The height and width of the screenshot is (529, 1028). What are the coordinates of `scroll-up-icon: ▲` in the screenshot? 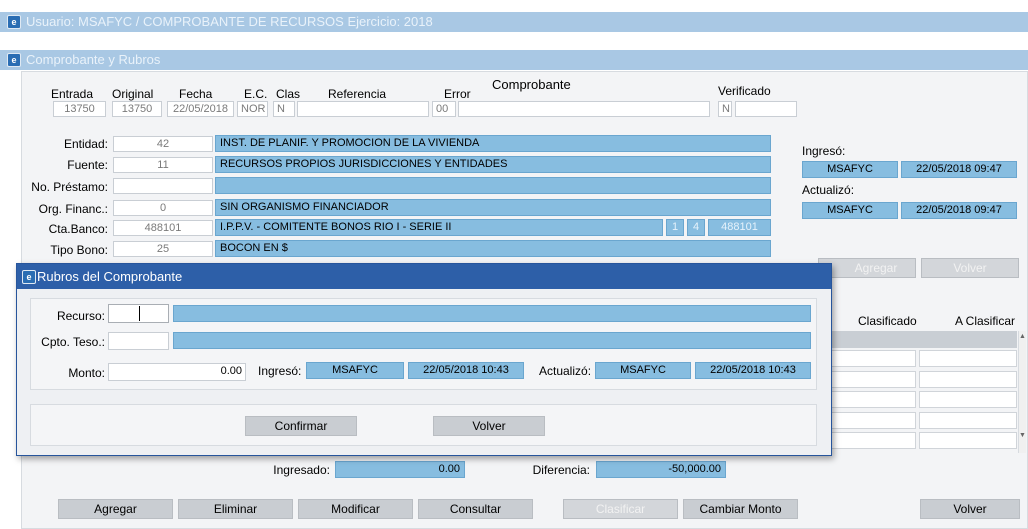 It's located at (1022, 336).